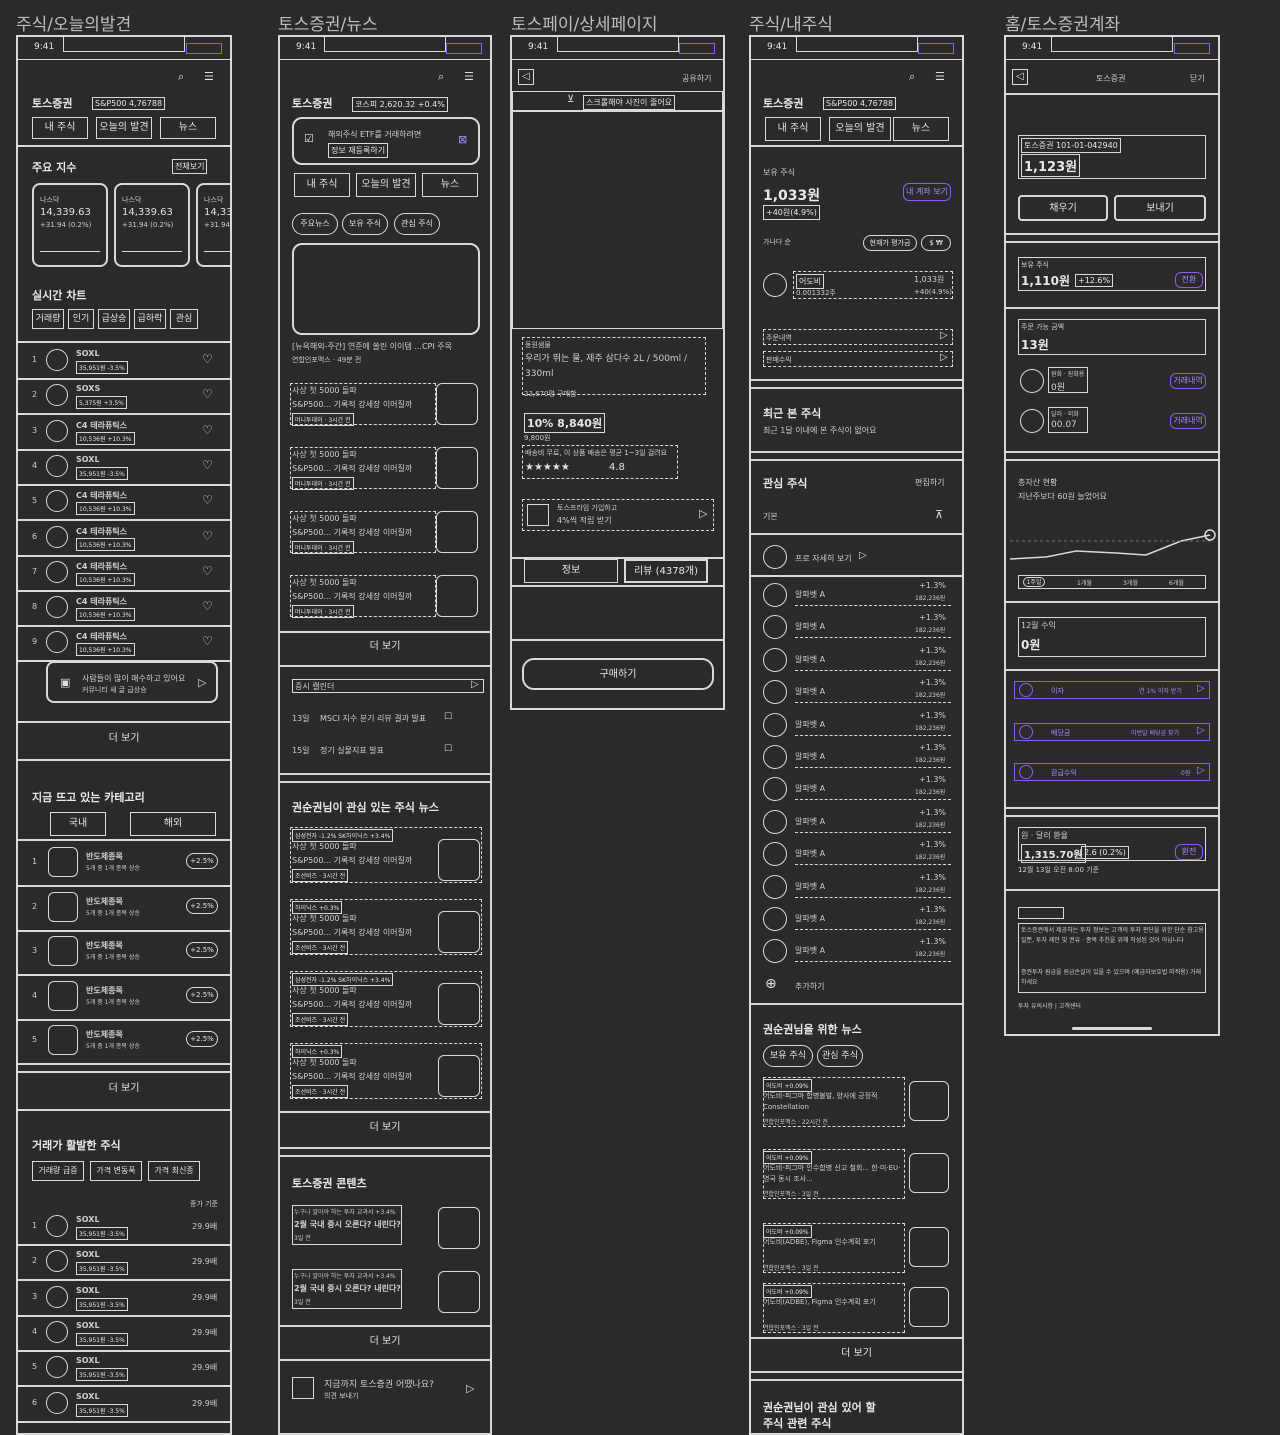 The image size is (1280, 1435). Describe the element at coordinates (1112, 337) in the screenshot. I see `orderable-card: 주문 가능 금액 13원` at that location.